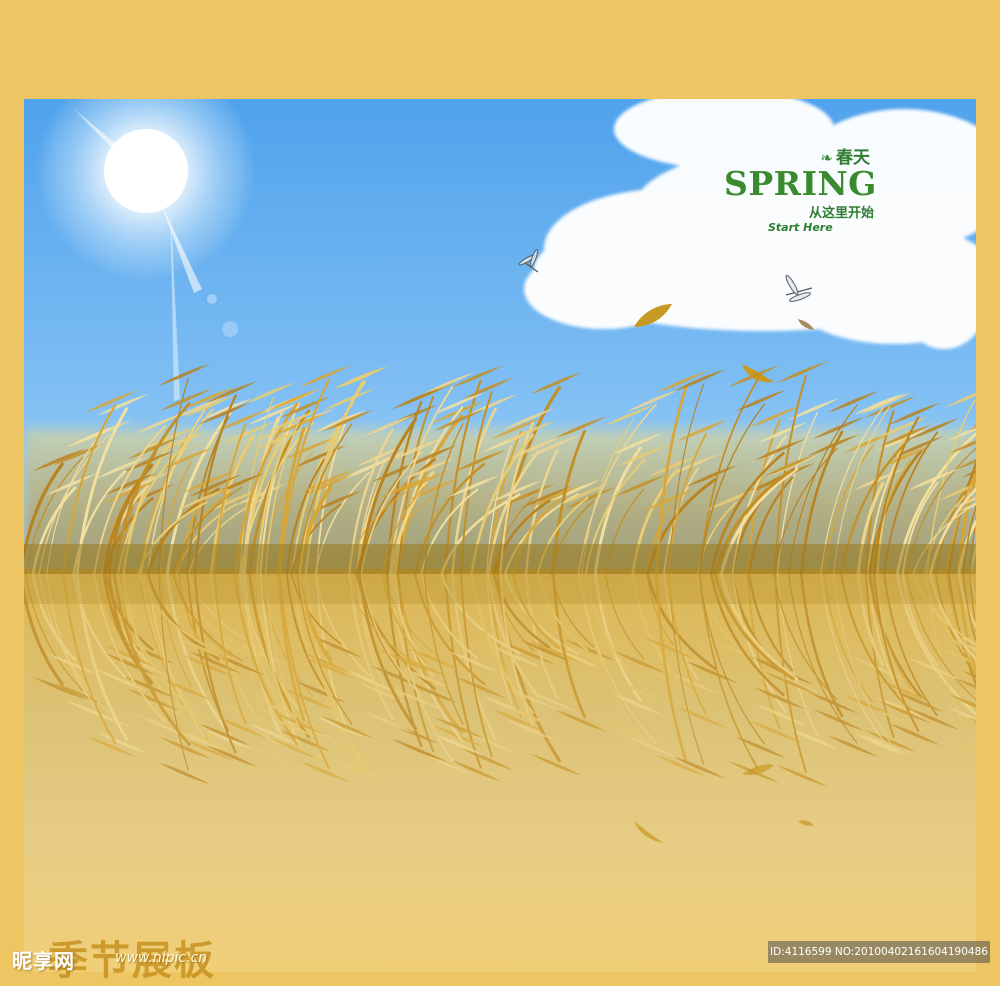 This screenshot has height=986, width=1000. What do you see at coordinates (800, 227) in the screenshot?
I see `brand-subtitle-en: Start Here` at bounding box center [800, 227].